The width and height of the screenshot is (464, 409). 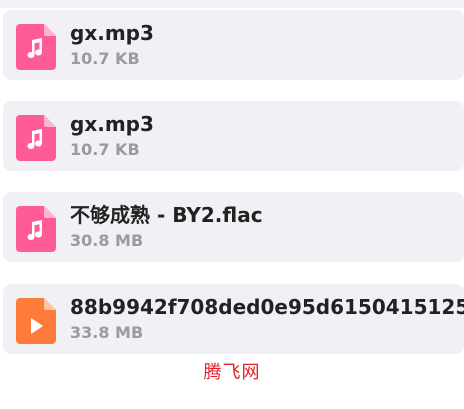 I want to click on file-size: 33.8 MB, so click(x=107, y=332).